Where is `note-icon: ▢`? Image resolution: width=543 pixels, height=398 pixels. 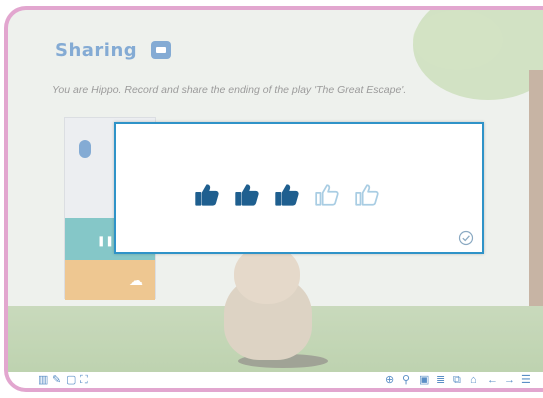
note-icon: ▢ is located at coordinates (71, 380).